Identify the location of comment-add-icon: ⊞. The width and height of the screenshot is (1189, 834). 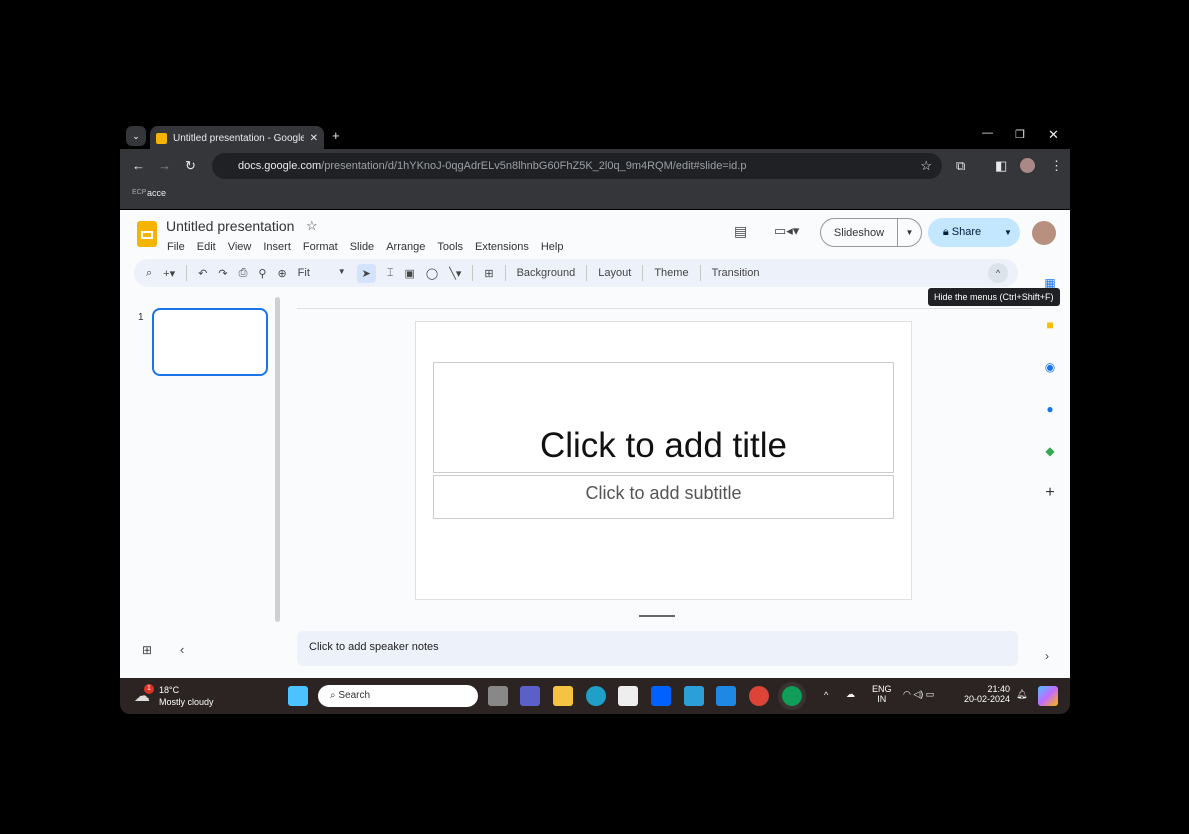
(488, 273).